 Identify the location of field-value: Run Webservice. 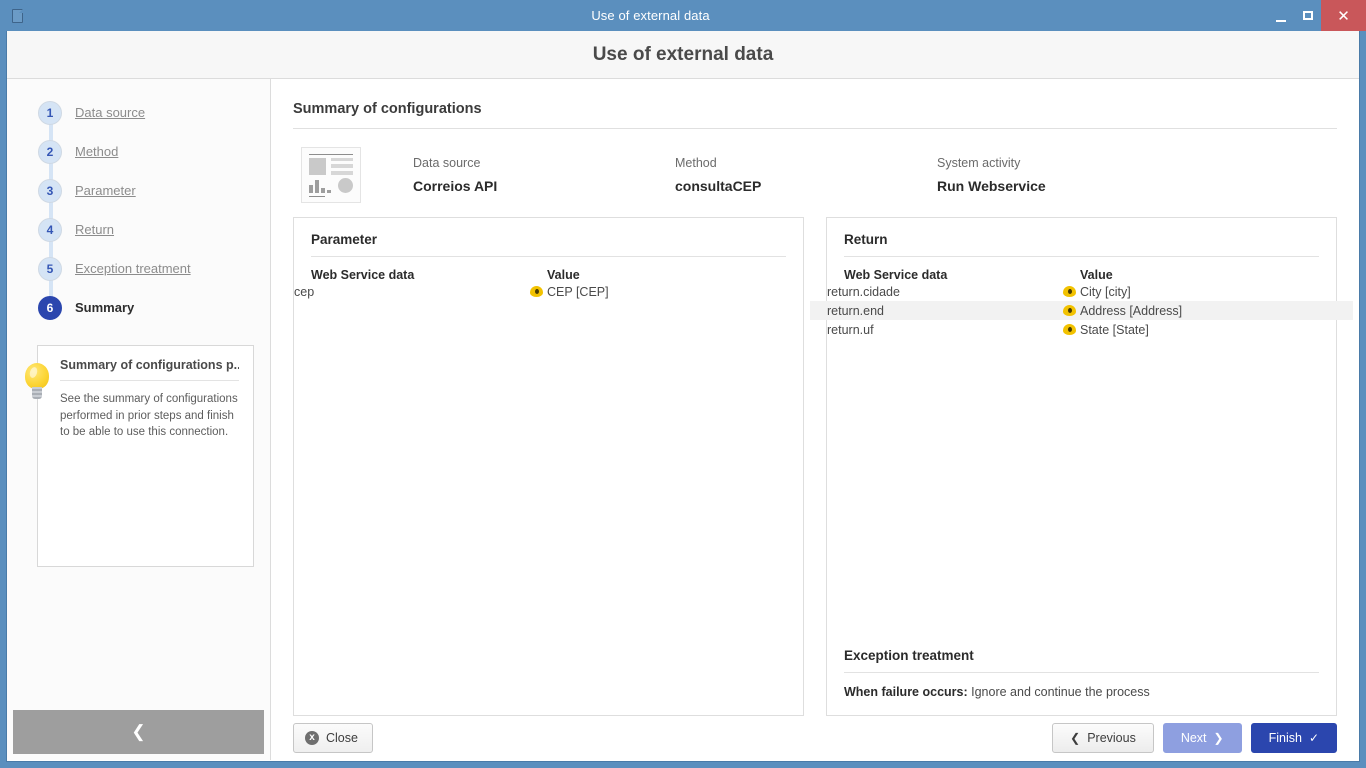
(991, 186).